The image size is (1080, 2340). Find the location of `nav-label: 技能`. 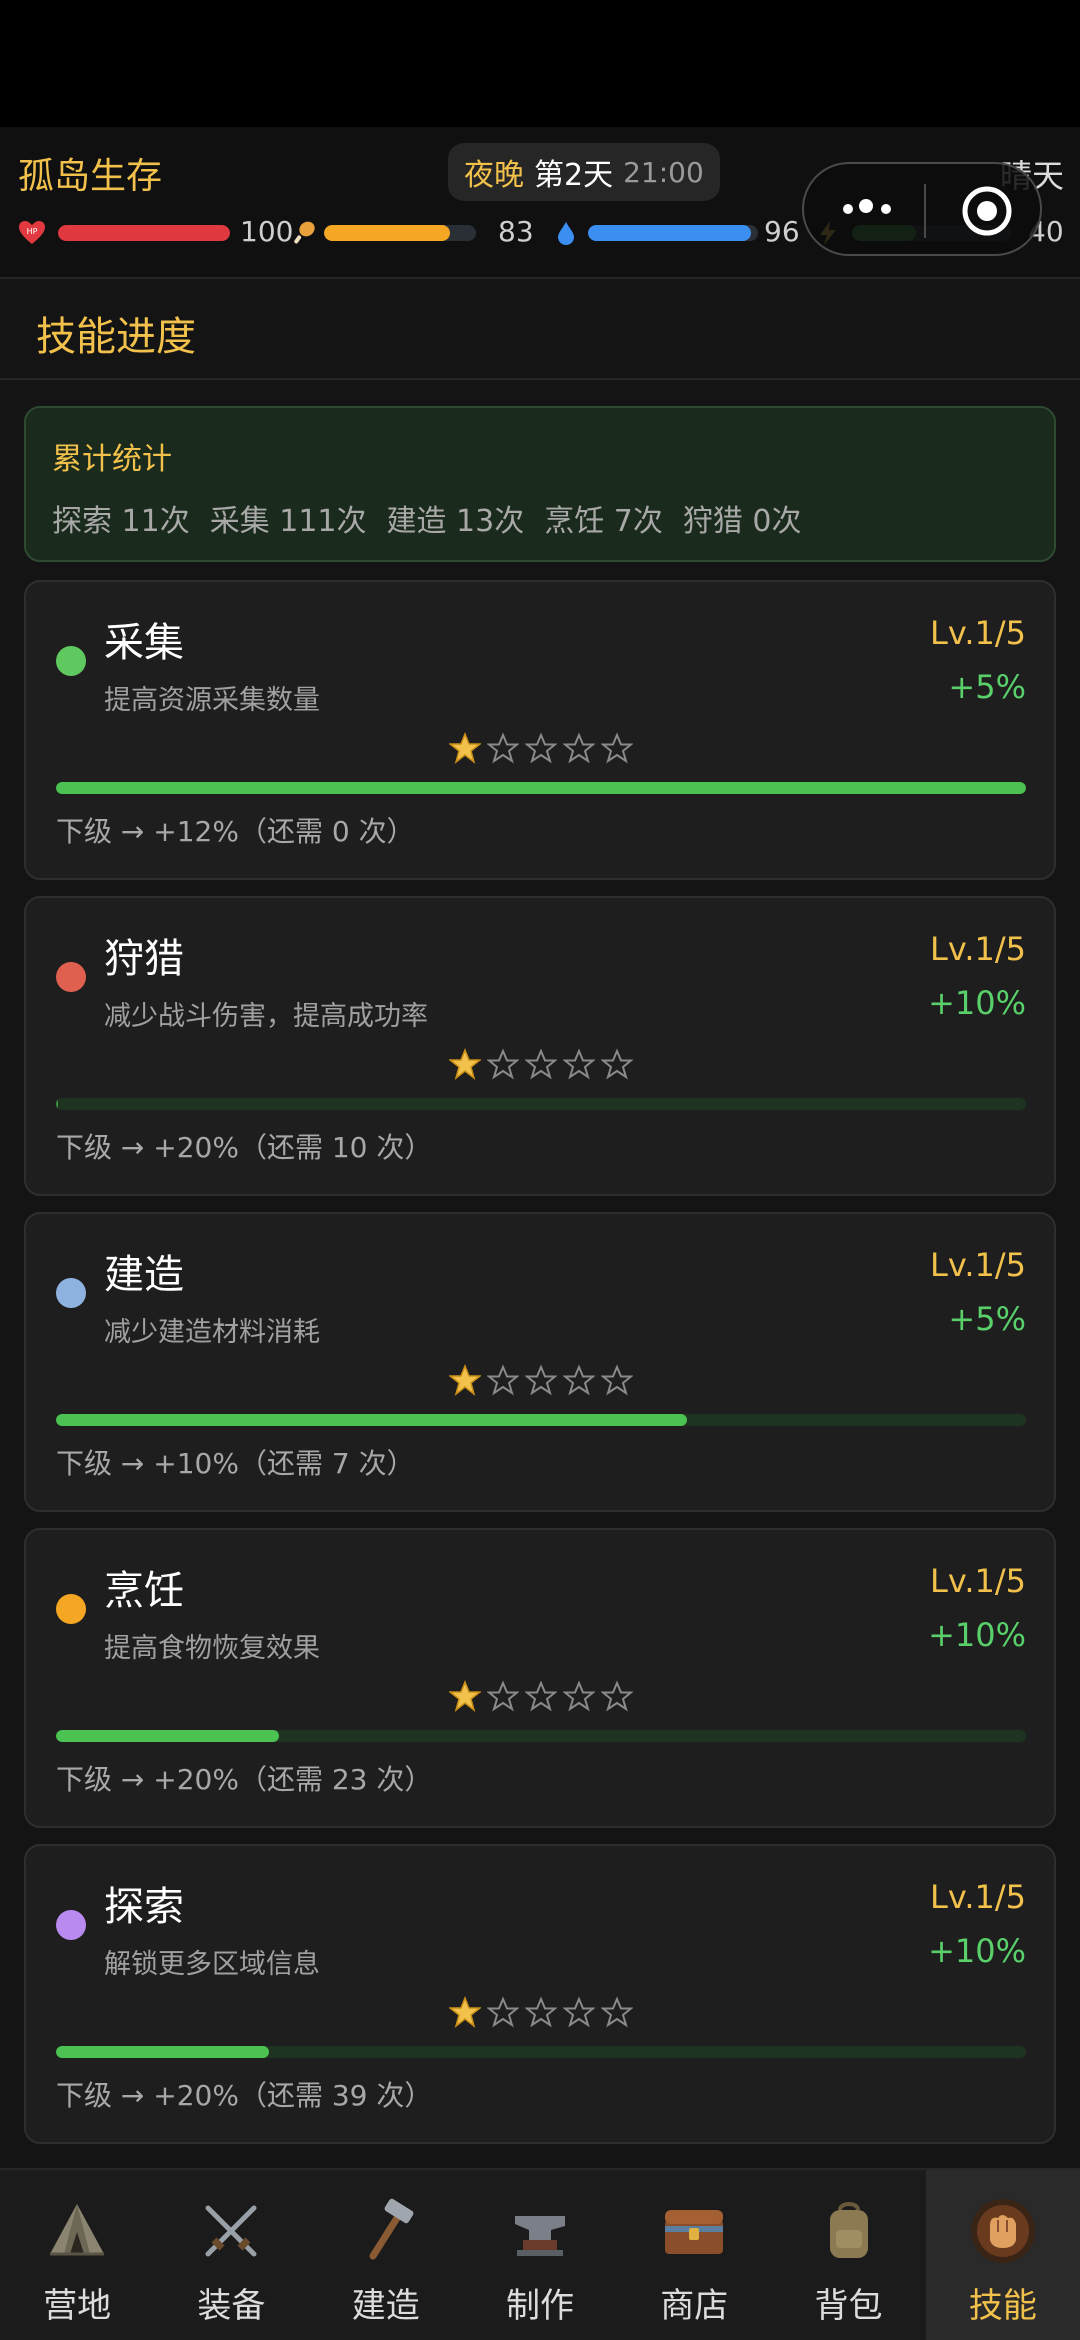

nav-label: 技能 is located at coordinates (1002, 2306).